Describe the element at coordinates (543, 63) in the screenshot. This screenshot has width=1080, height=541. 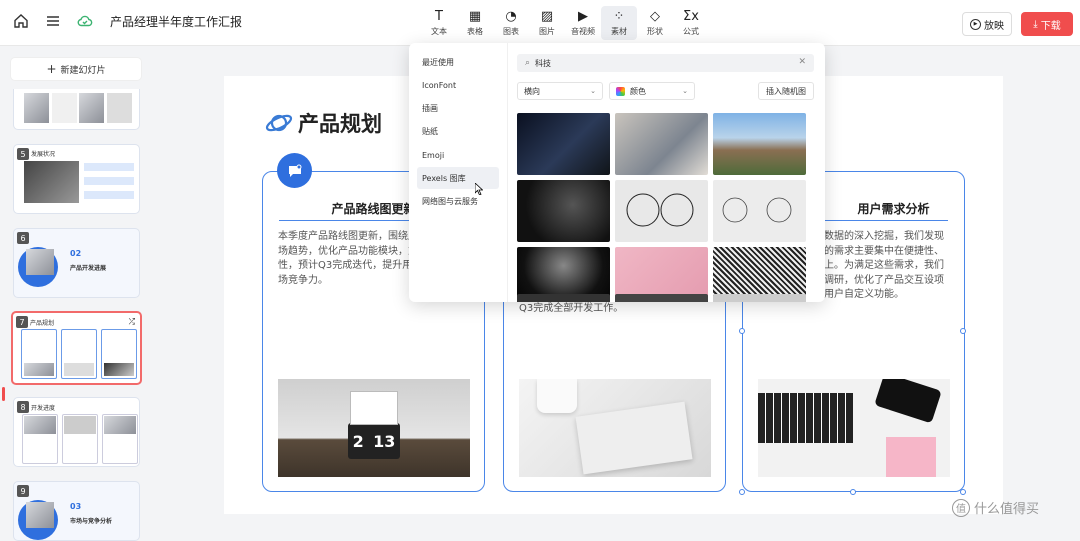
I see `search-value: 科技` at that location.